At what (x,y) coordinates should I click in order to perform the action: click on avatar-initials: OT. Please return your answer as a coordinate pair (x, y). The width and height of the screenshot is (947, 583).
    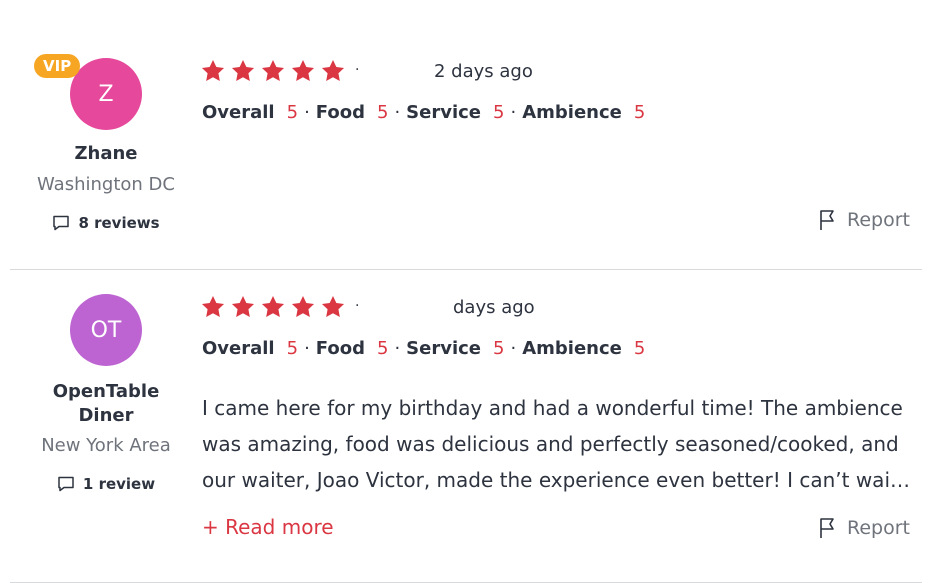
    Looking at the image, I should click on (106, 330).